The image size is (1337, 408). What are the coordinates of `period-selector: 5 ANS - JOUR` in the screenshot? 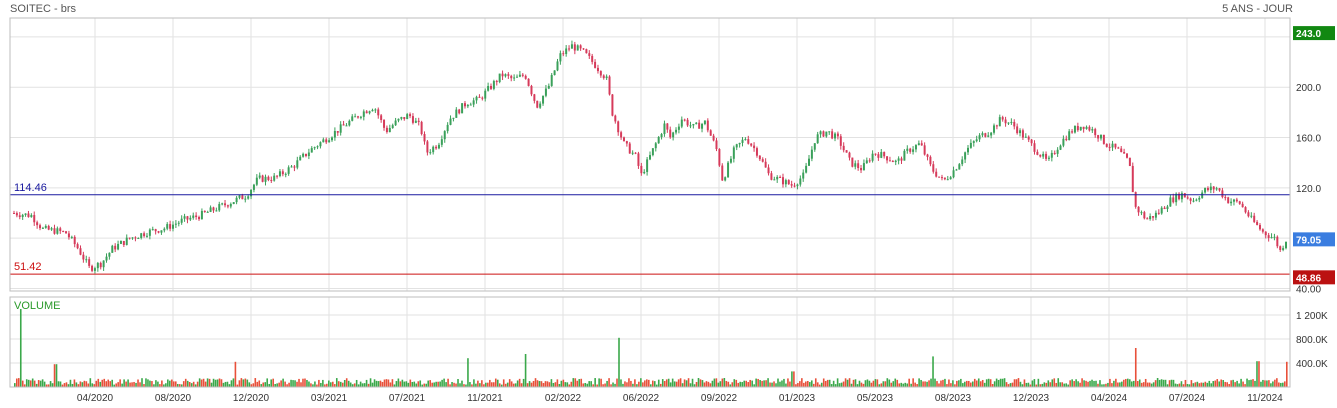 It's located at (1257, 9).